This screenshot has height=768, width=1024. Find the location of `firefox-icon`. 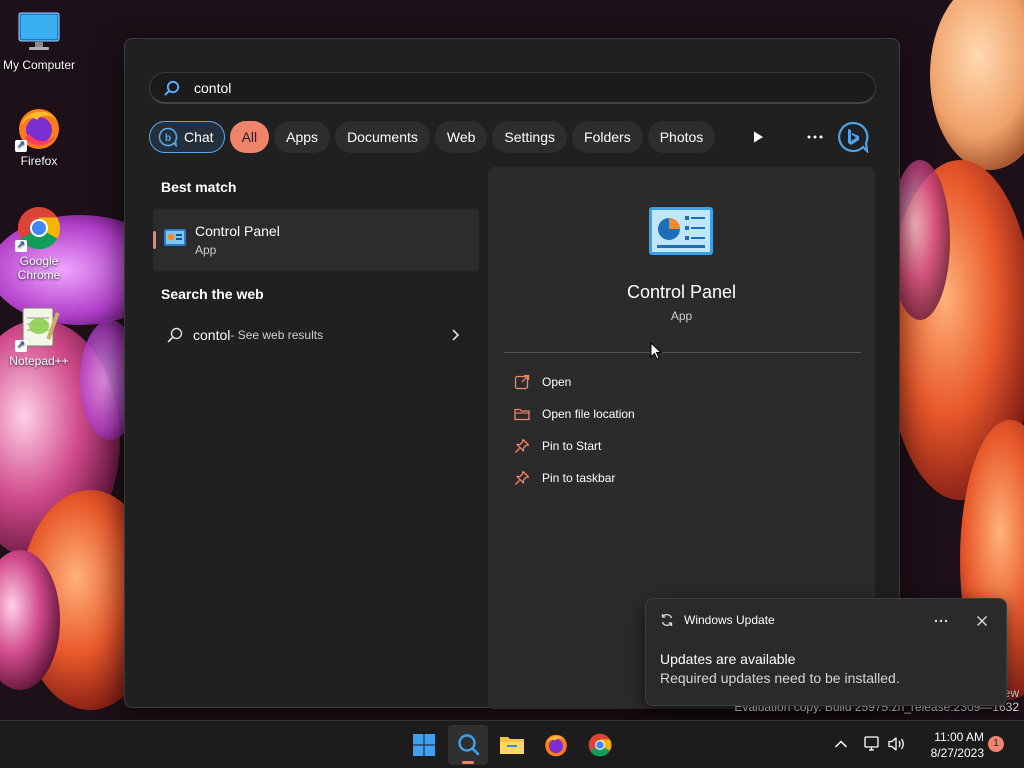

firefox-icon is located at coordinates (556, 745).